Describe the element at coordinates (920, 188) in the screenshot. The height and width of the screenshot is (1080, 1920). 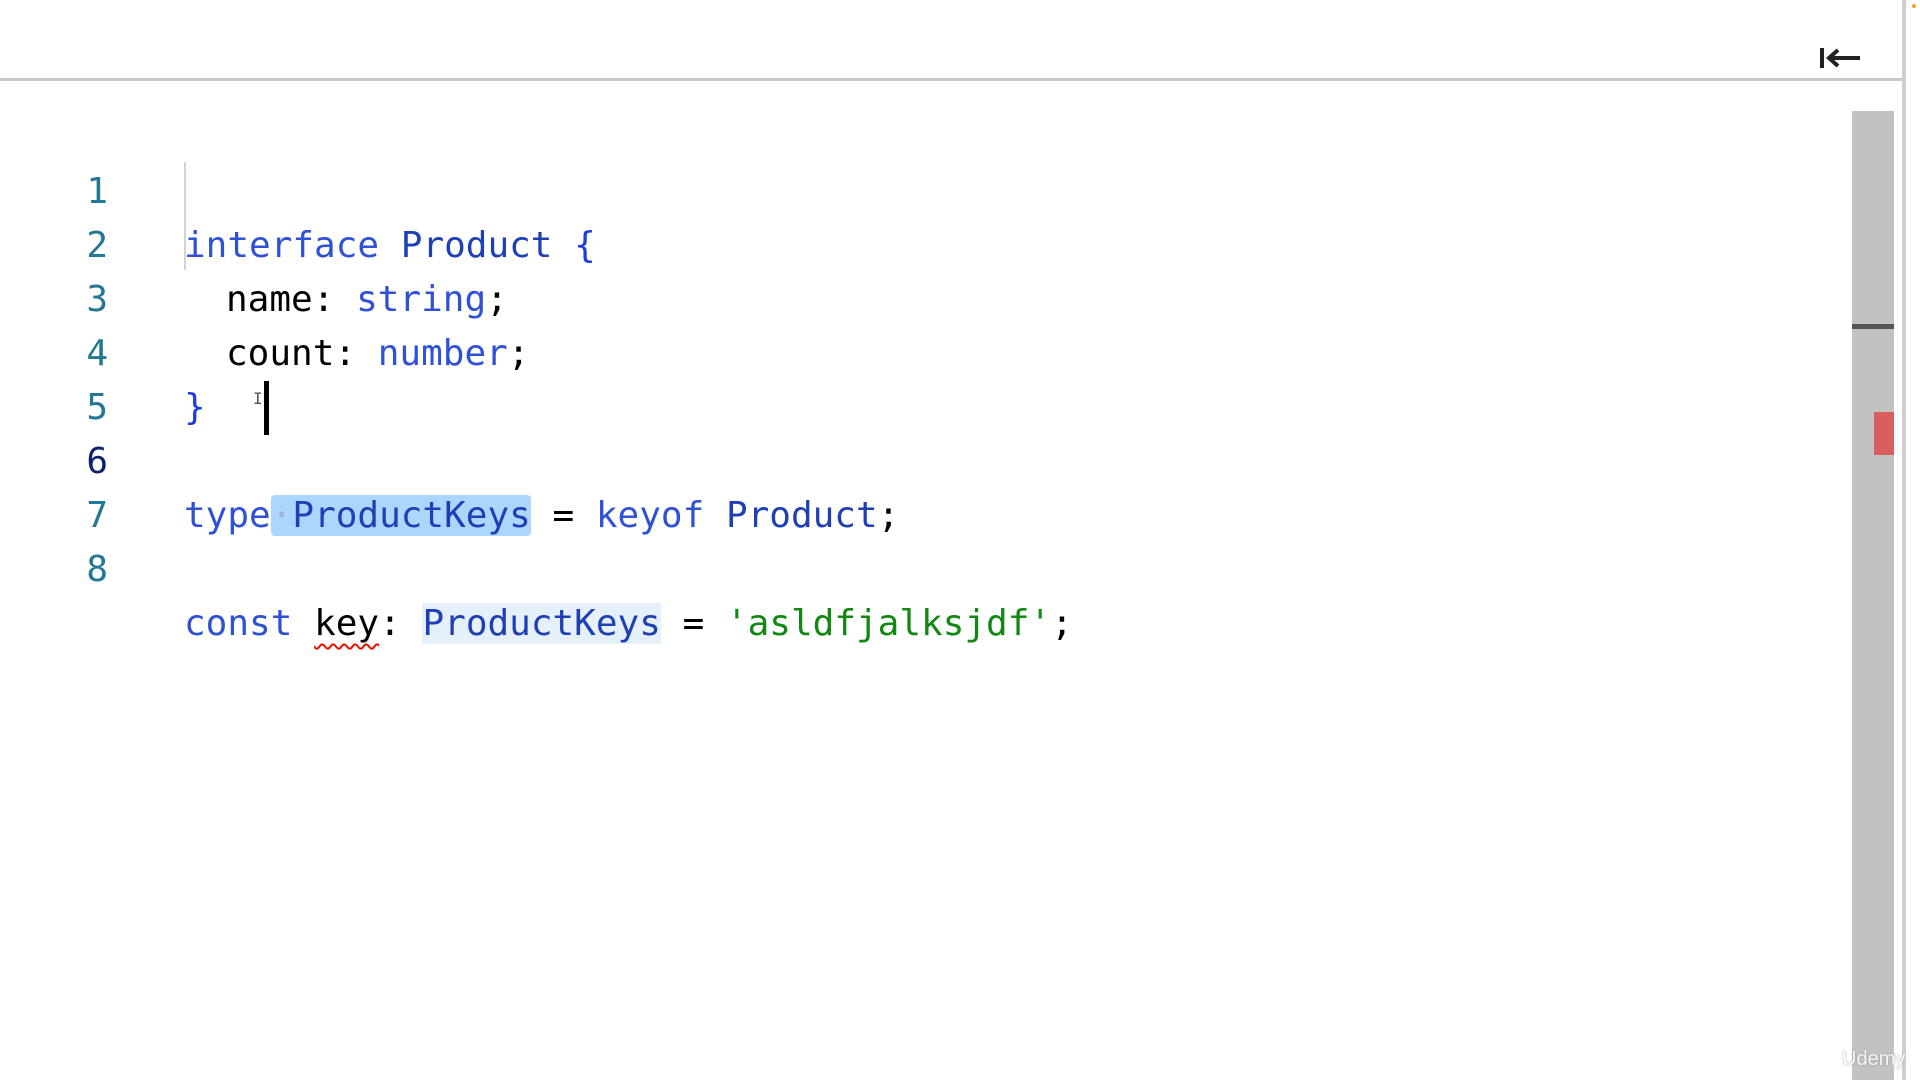
I see `code-line-1: 1 interface Product {` at that location.